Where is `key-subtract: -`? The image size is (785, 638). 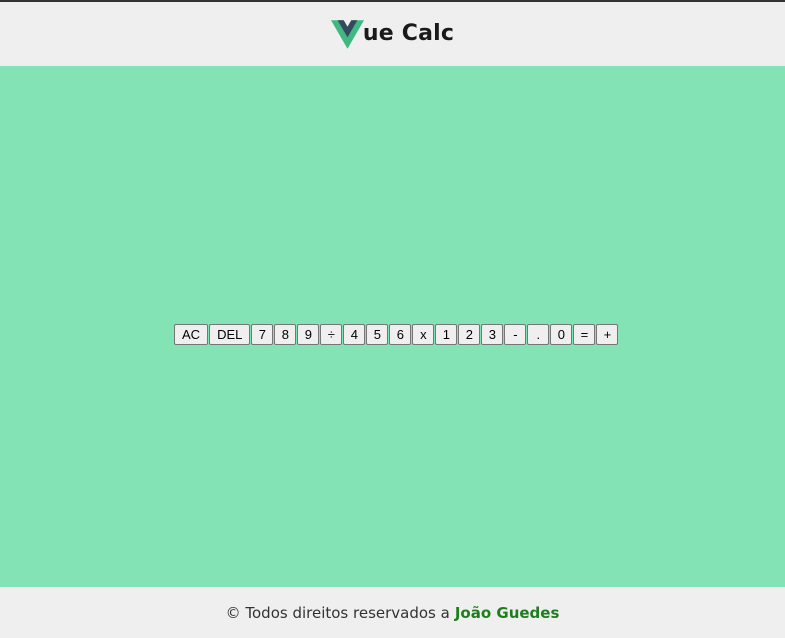 key-subtract: - is located at coordinates (515, 334).